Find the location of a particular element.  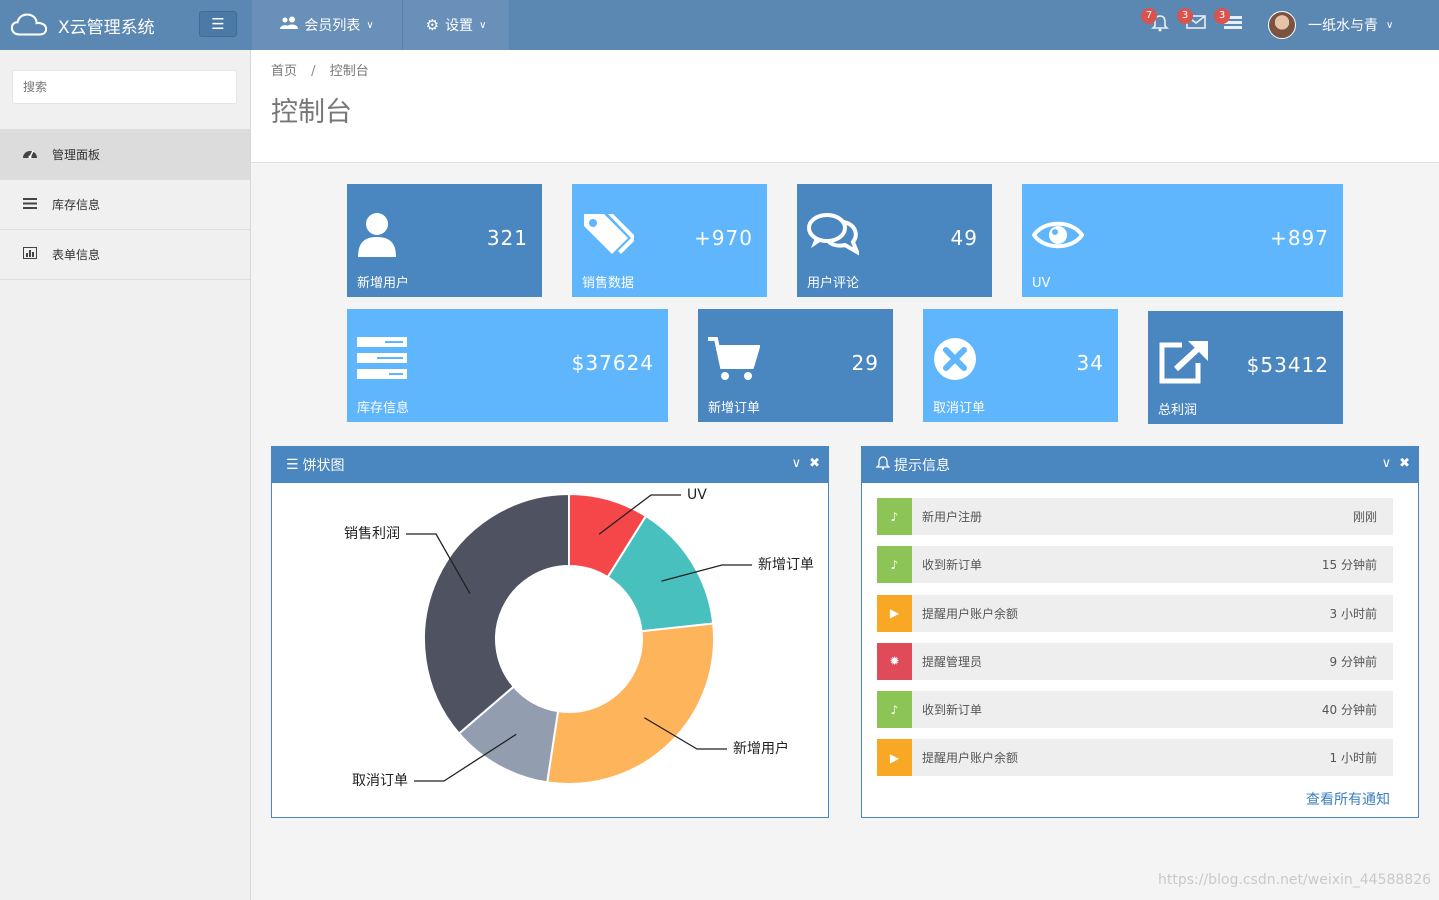

sidebar-menu: 管理面板 库存信息 表单信息 is located at coordinates (125, 204).